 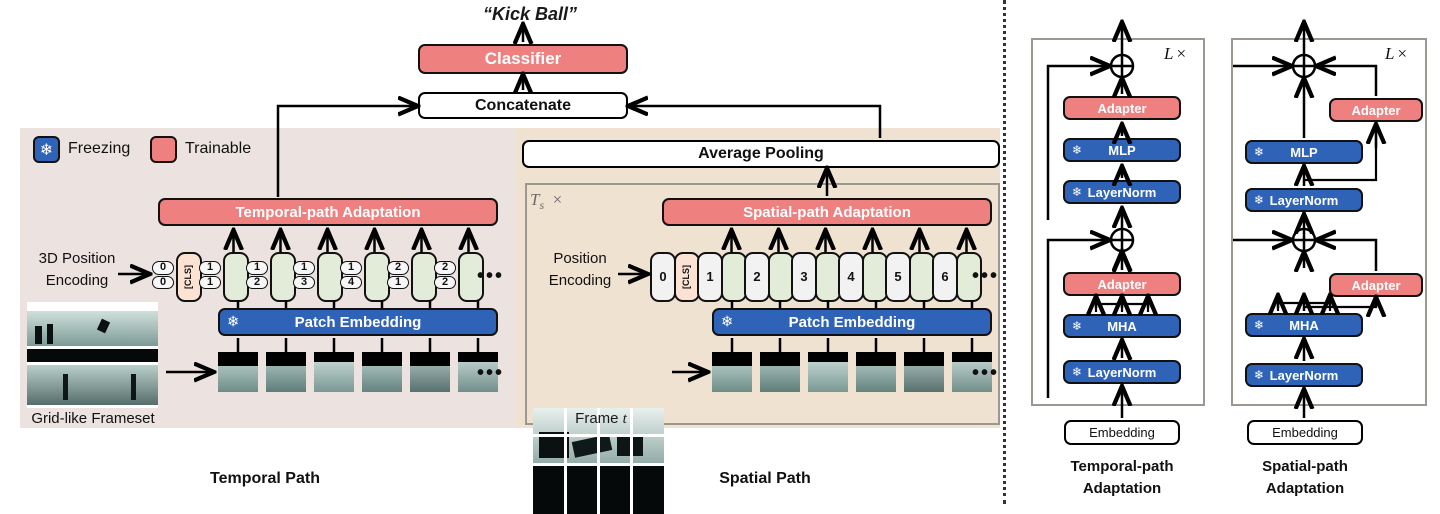 I want to click on temporal-pos-encoding-label-line1: 3D Position, so click(x=77, y=258).